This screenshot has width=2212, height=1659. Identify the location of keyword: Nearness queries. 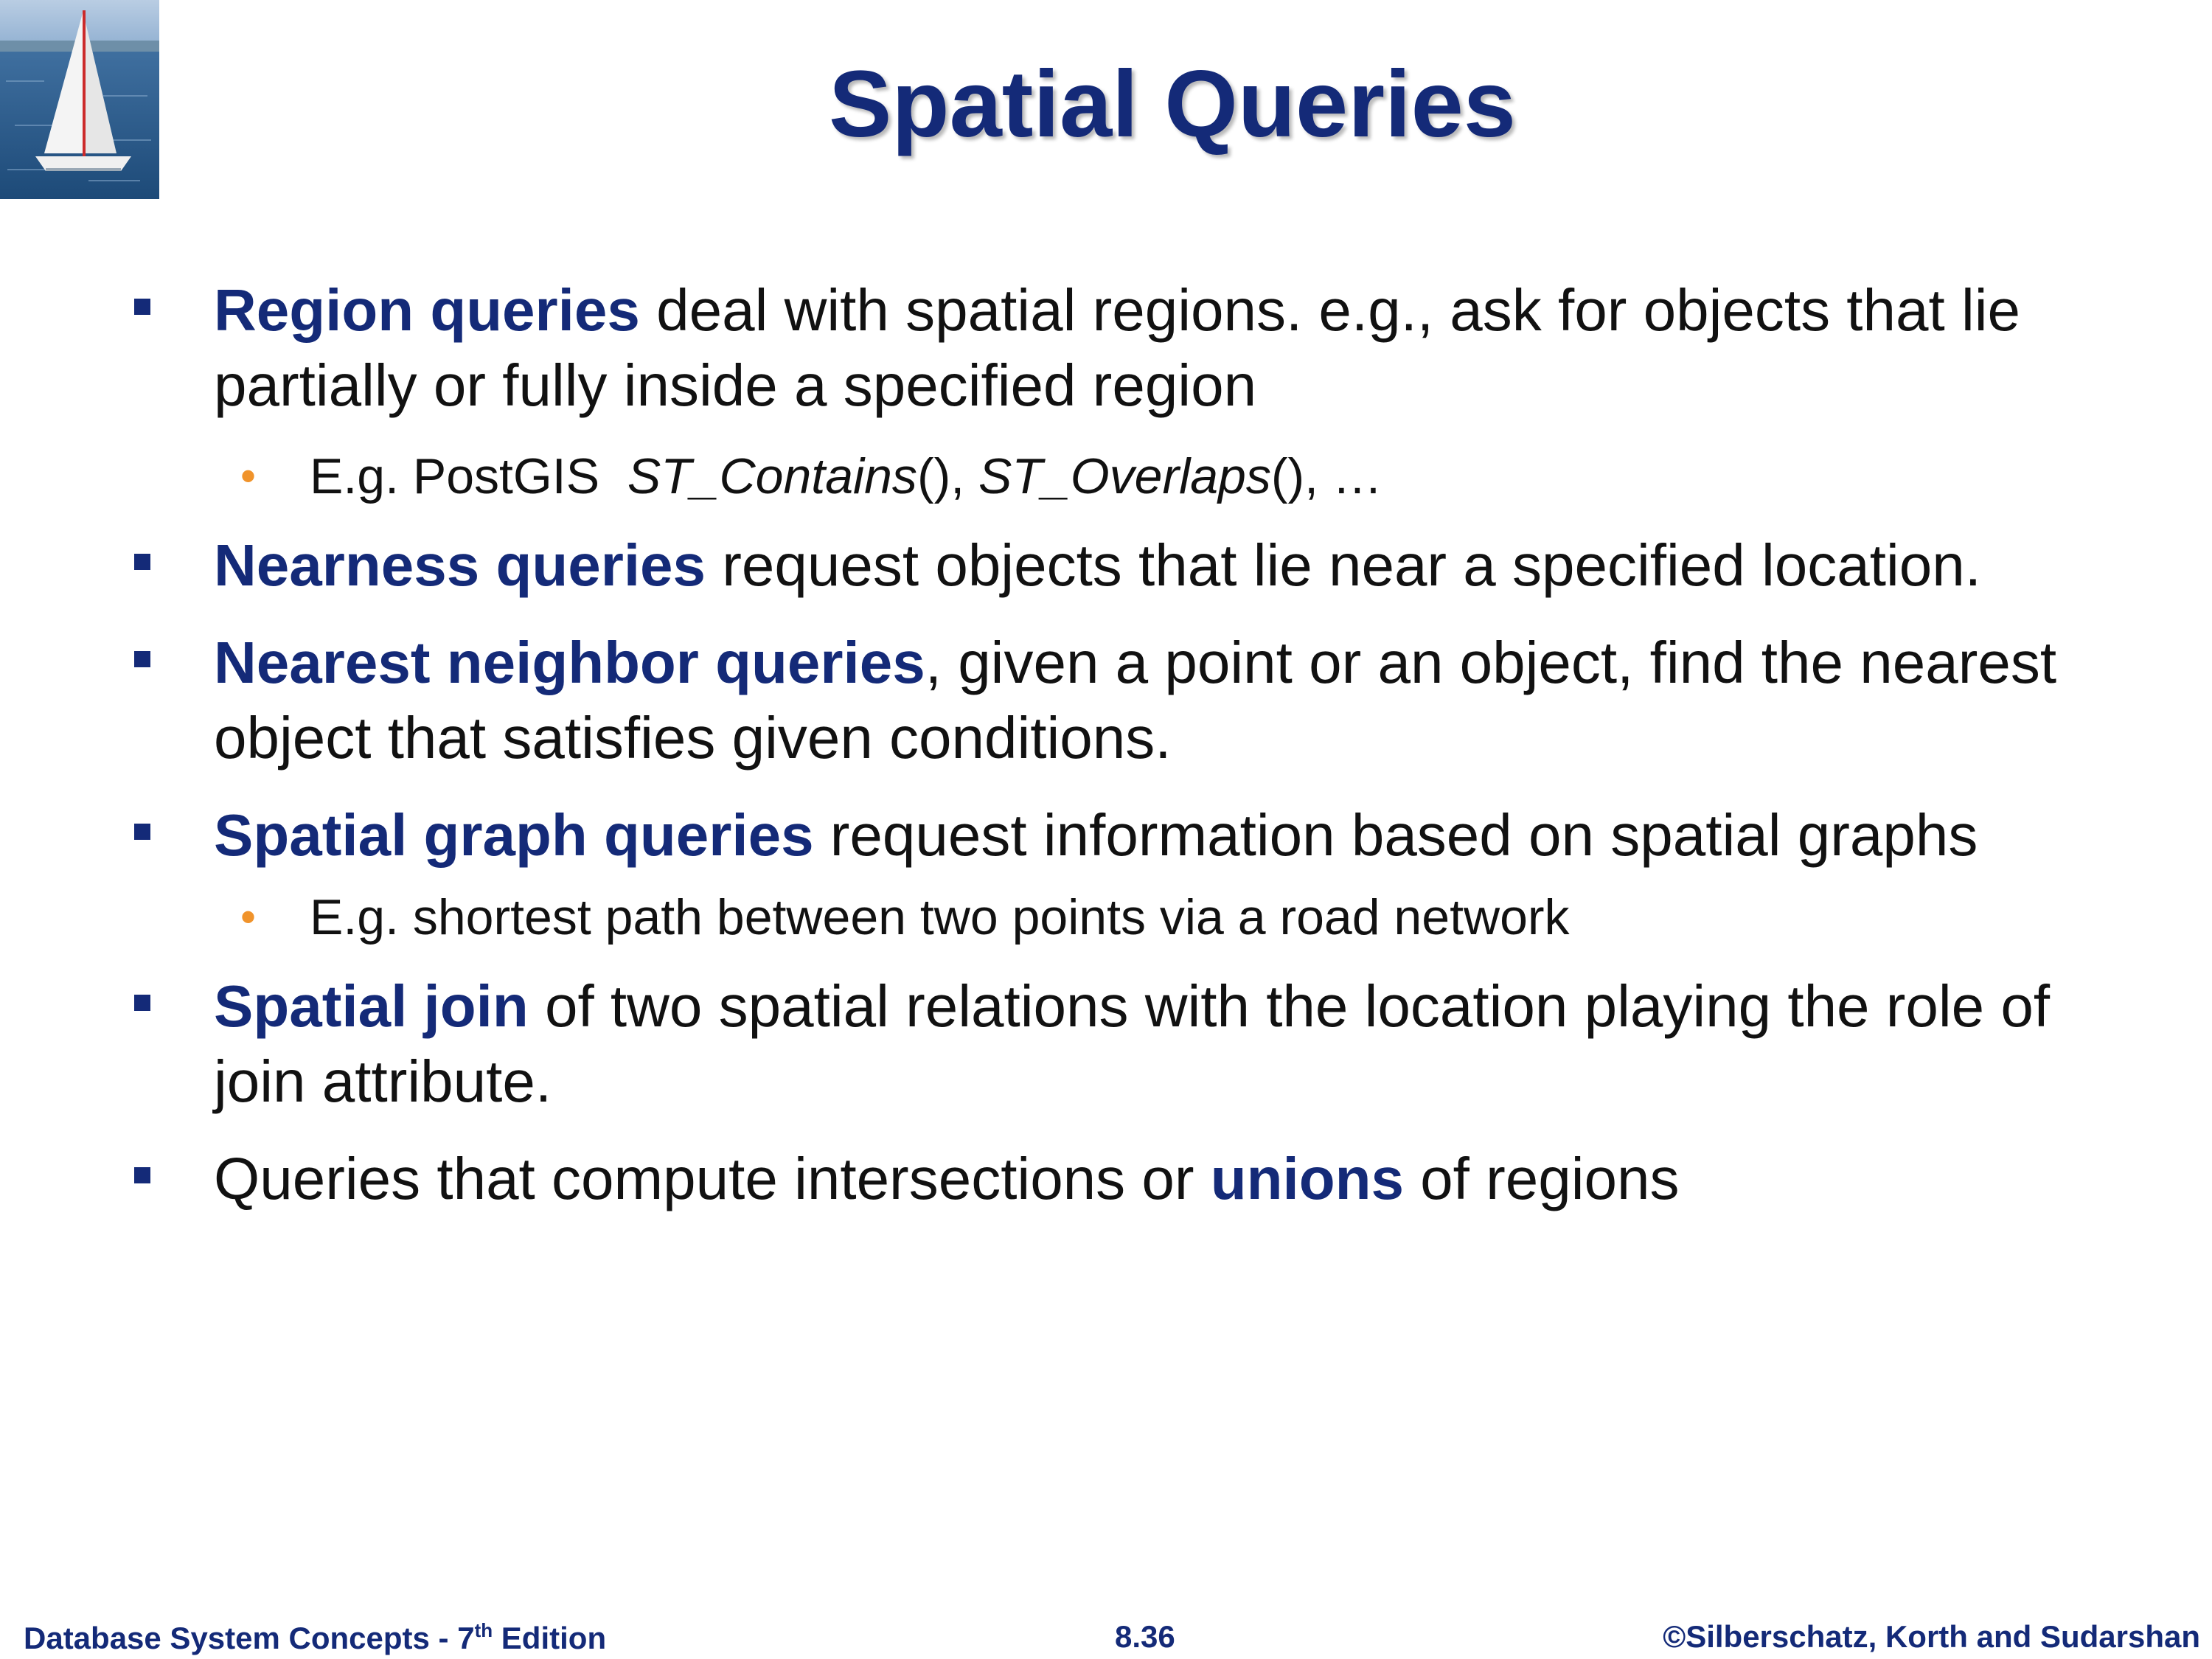
(460, 565).